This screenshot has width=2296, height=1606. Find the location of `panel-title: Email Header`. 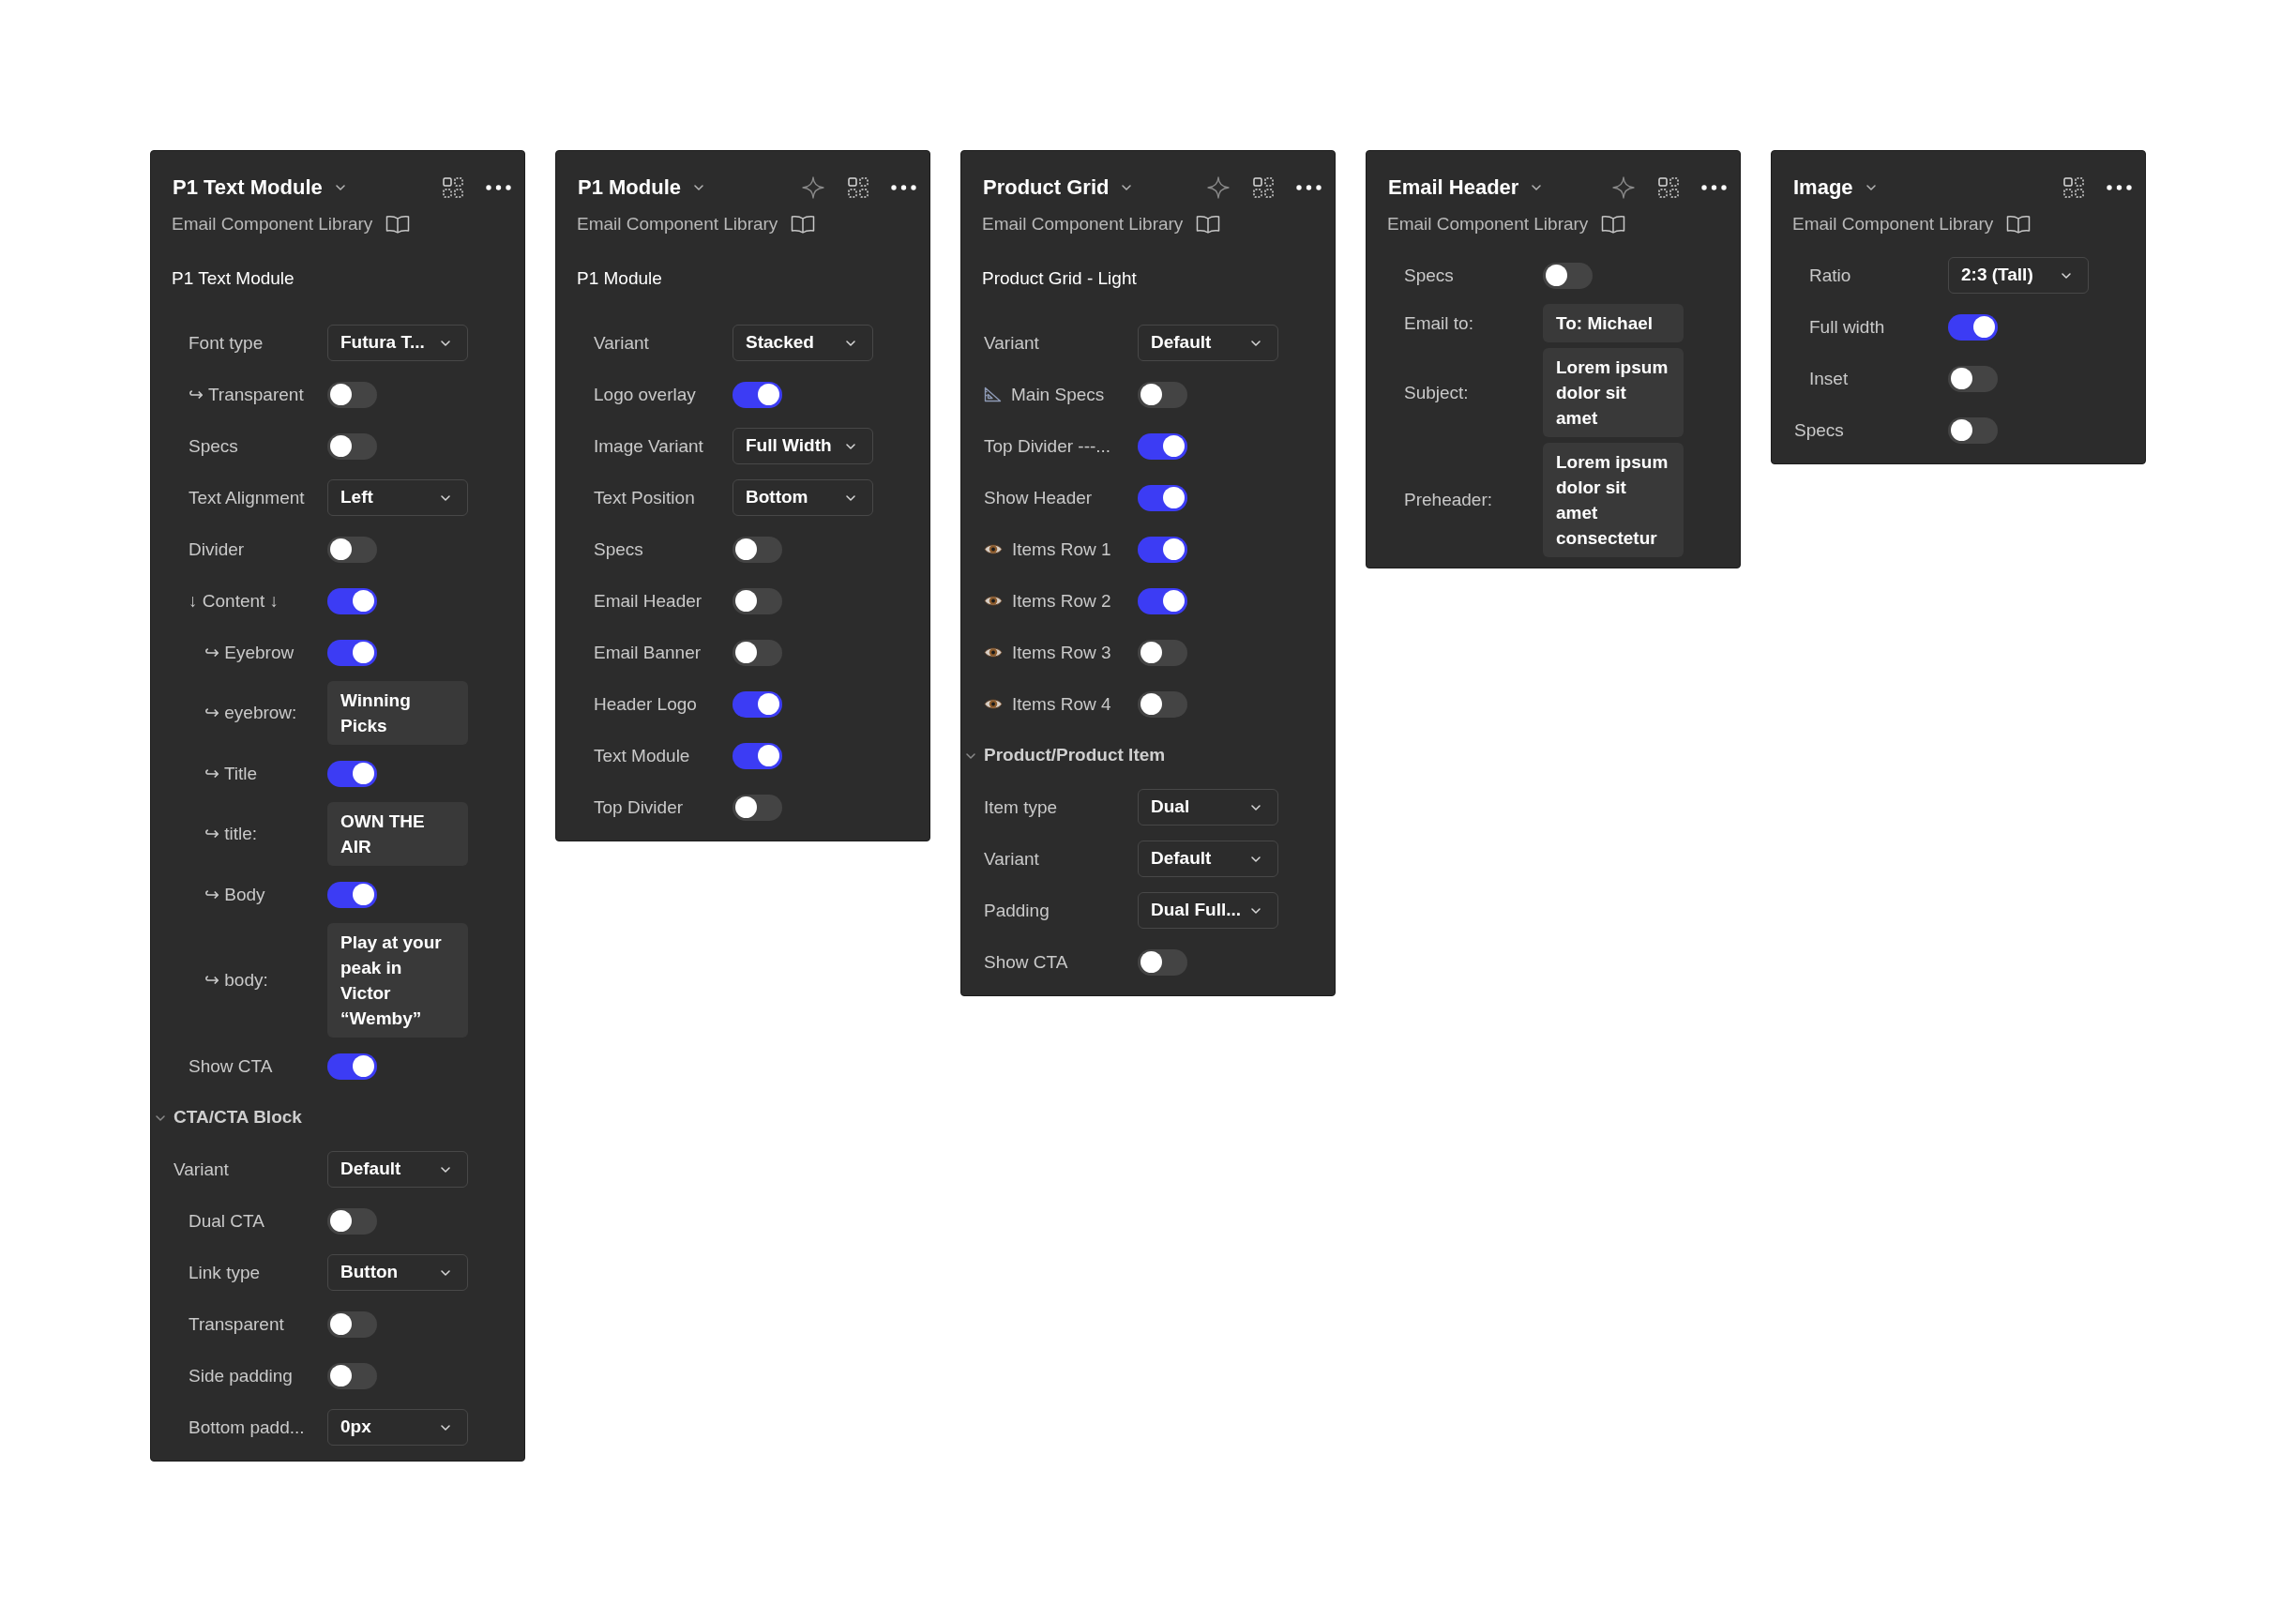

panel-title: Email Header is located at coordinates (1453, 187).